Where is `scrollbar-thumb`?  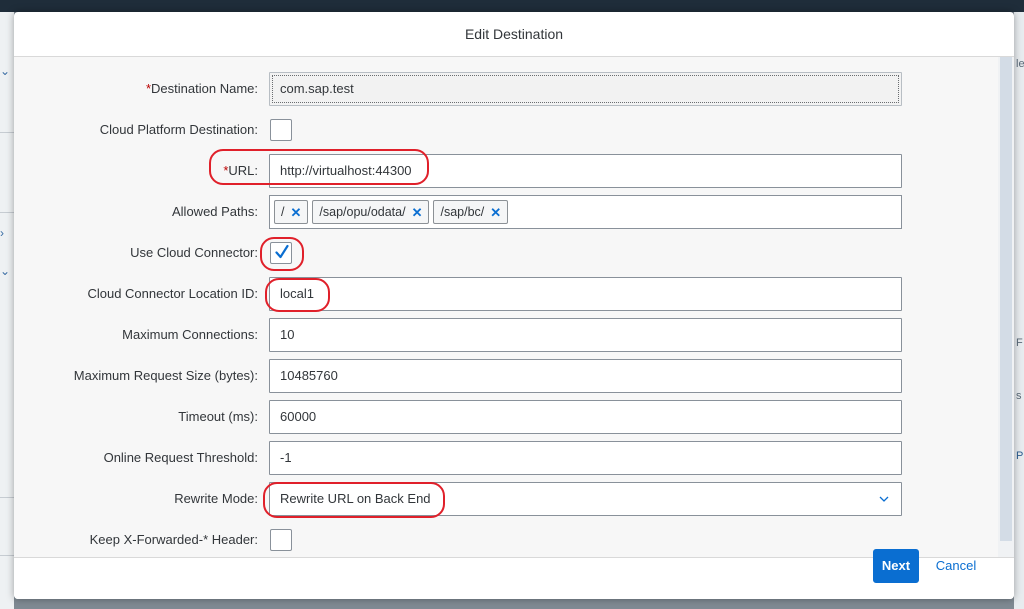 scrollbar-thumb is located at coordinates (1006, 299).